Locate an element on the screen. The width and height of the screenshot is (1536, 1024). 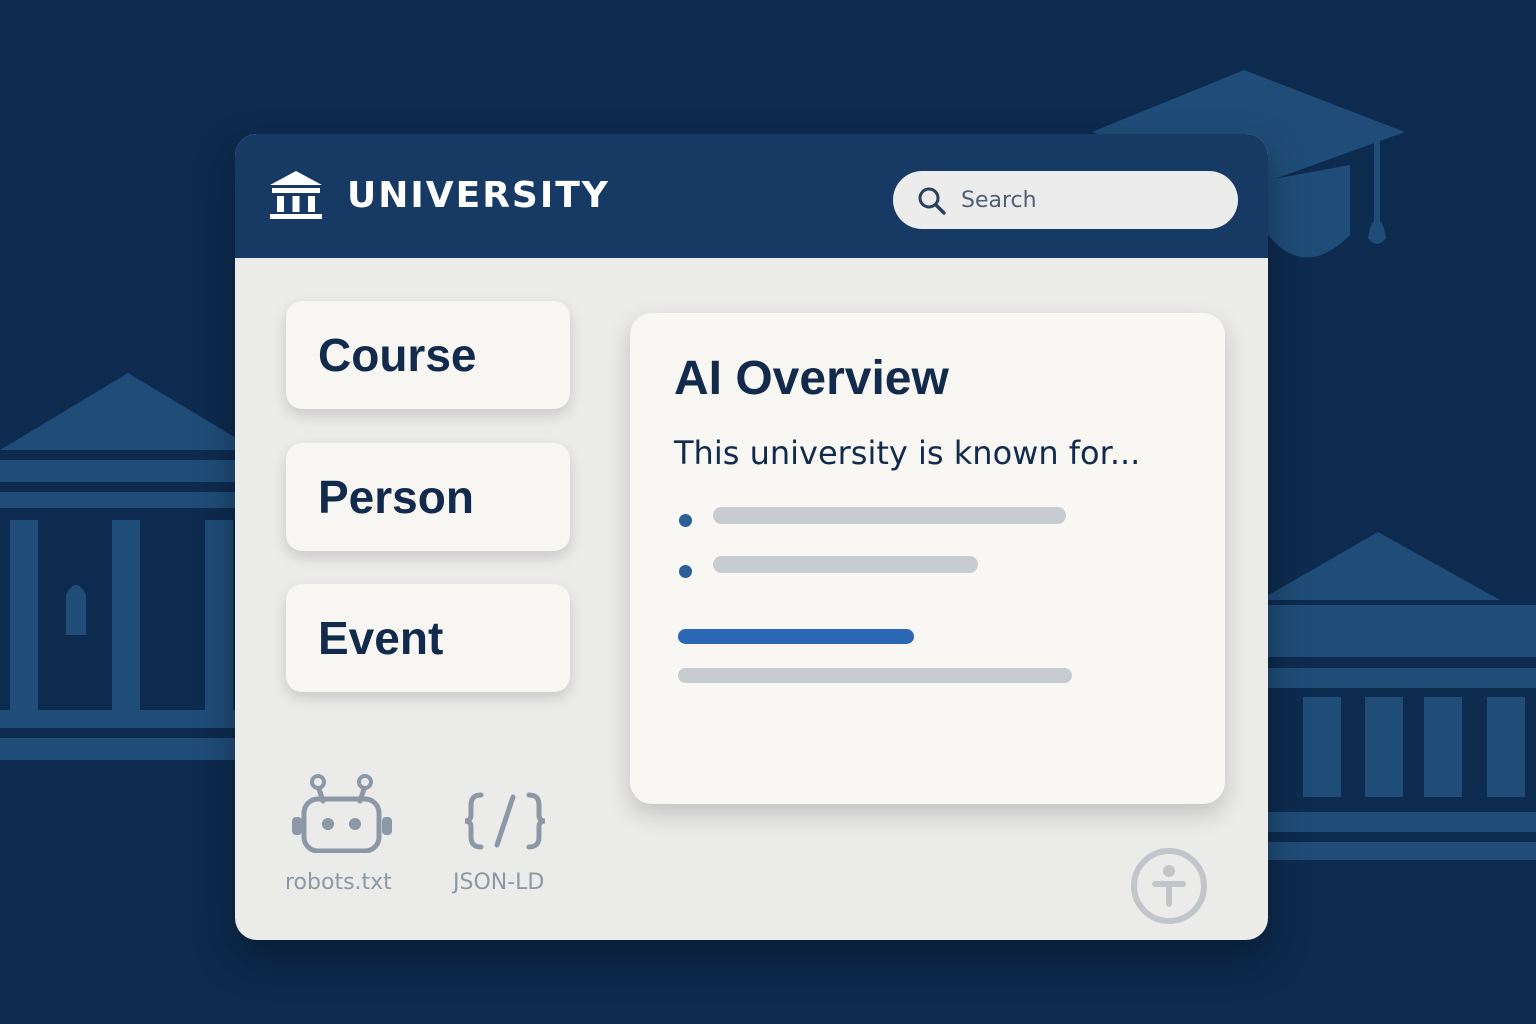
accessibility-icon is located at coordinates (1169, 886).